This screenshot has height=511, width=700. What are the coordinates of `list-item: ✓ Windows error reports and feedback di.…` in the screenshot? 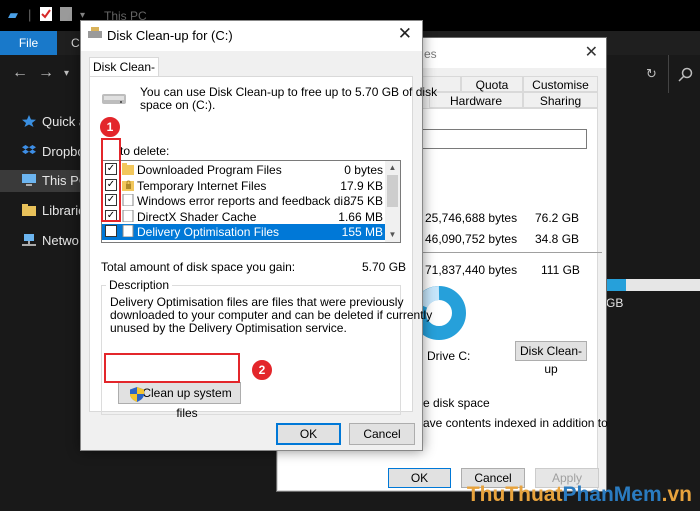 It's located at (243, 201).